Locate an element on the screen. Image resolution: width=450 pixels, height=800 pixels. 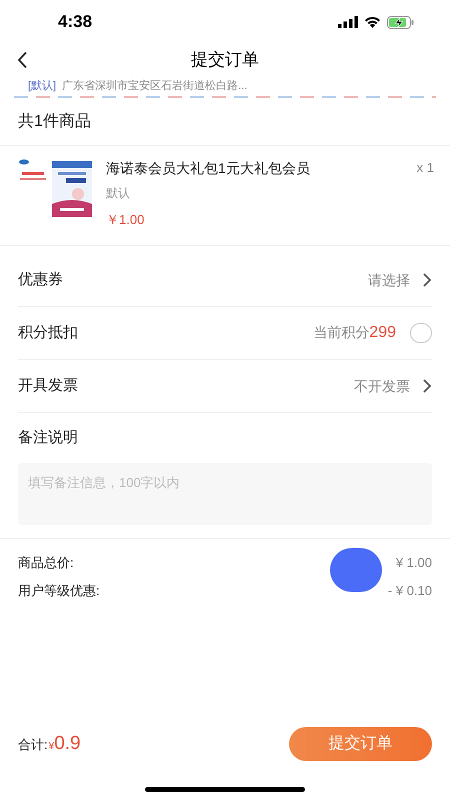
summary-value: - ¥ 0.10 is located at coordinates (410, 591).